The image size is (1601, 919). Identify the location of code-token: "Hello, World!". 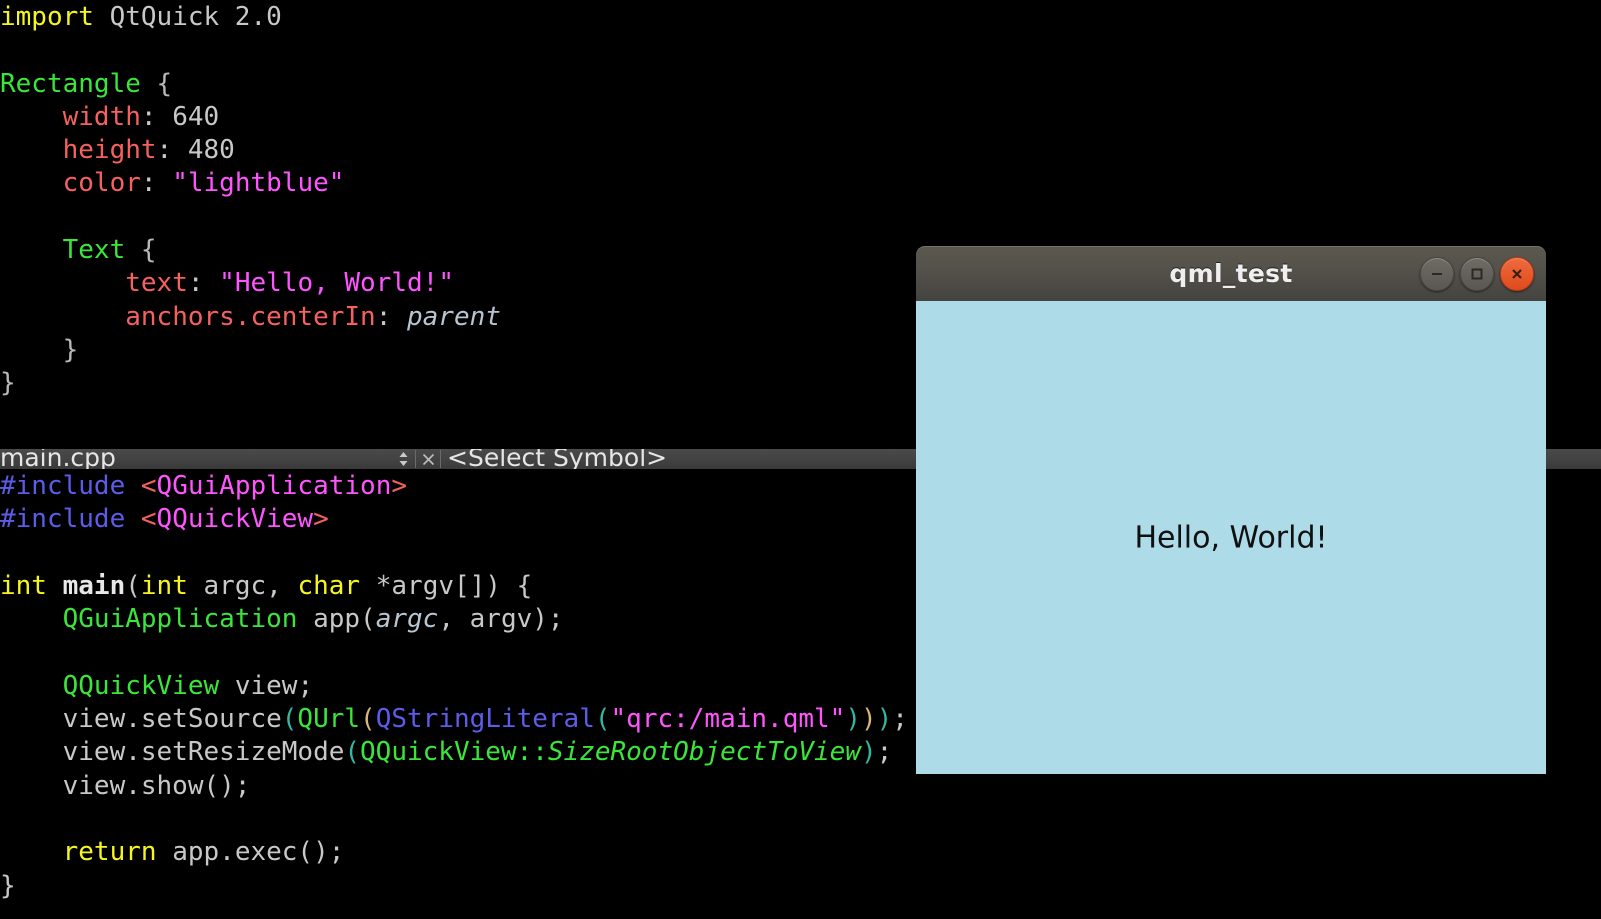
(336, 283).